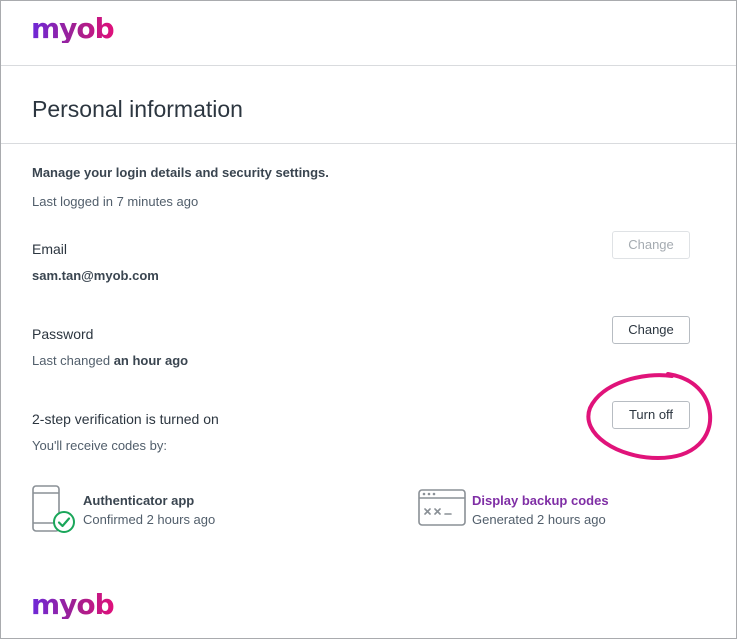 The width and height of the screenshot is (737, 639). I want to click on turn-off-button: Turn off, so click(651, 415).